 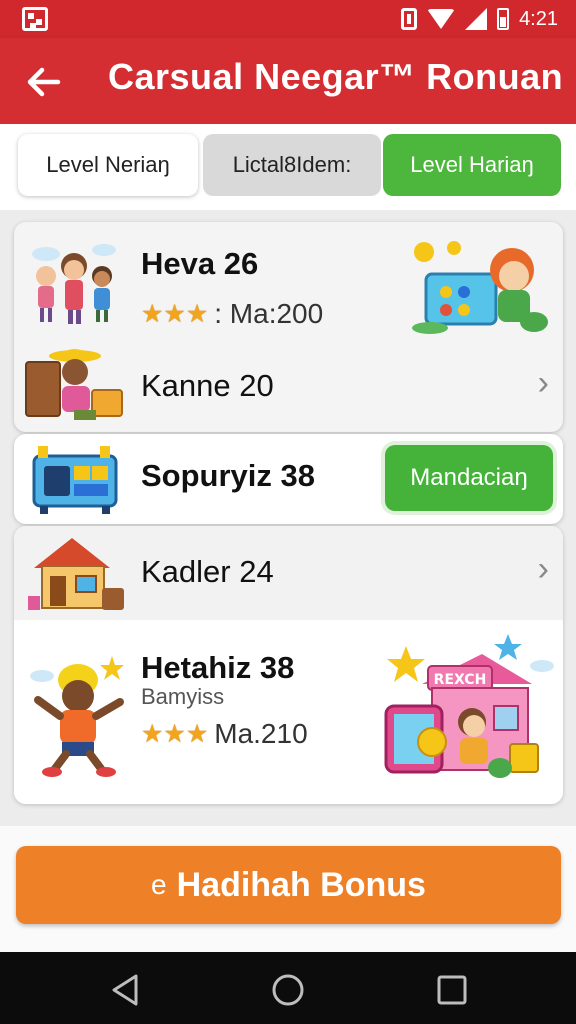 I want to click on sim-icon, so click(x=409, y=19).